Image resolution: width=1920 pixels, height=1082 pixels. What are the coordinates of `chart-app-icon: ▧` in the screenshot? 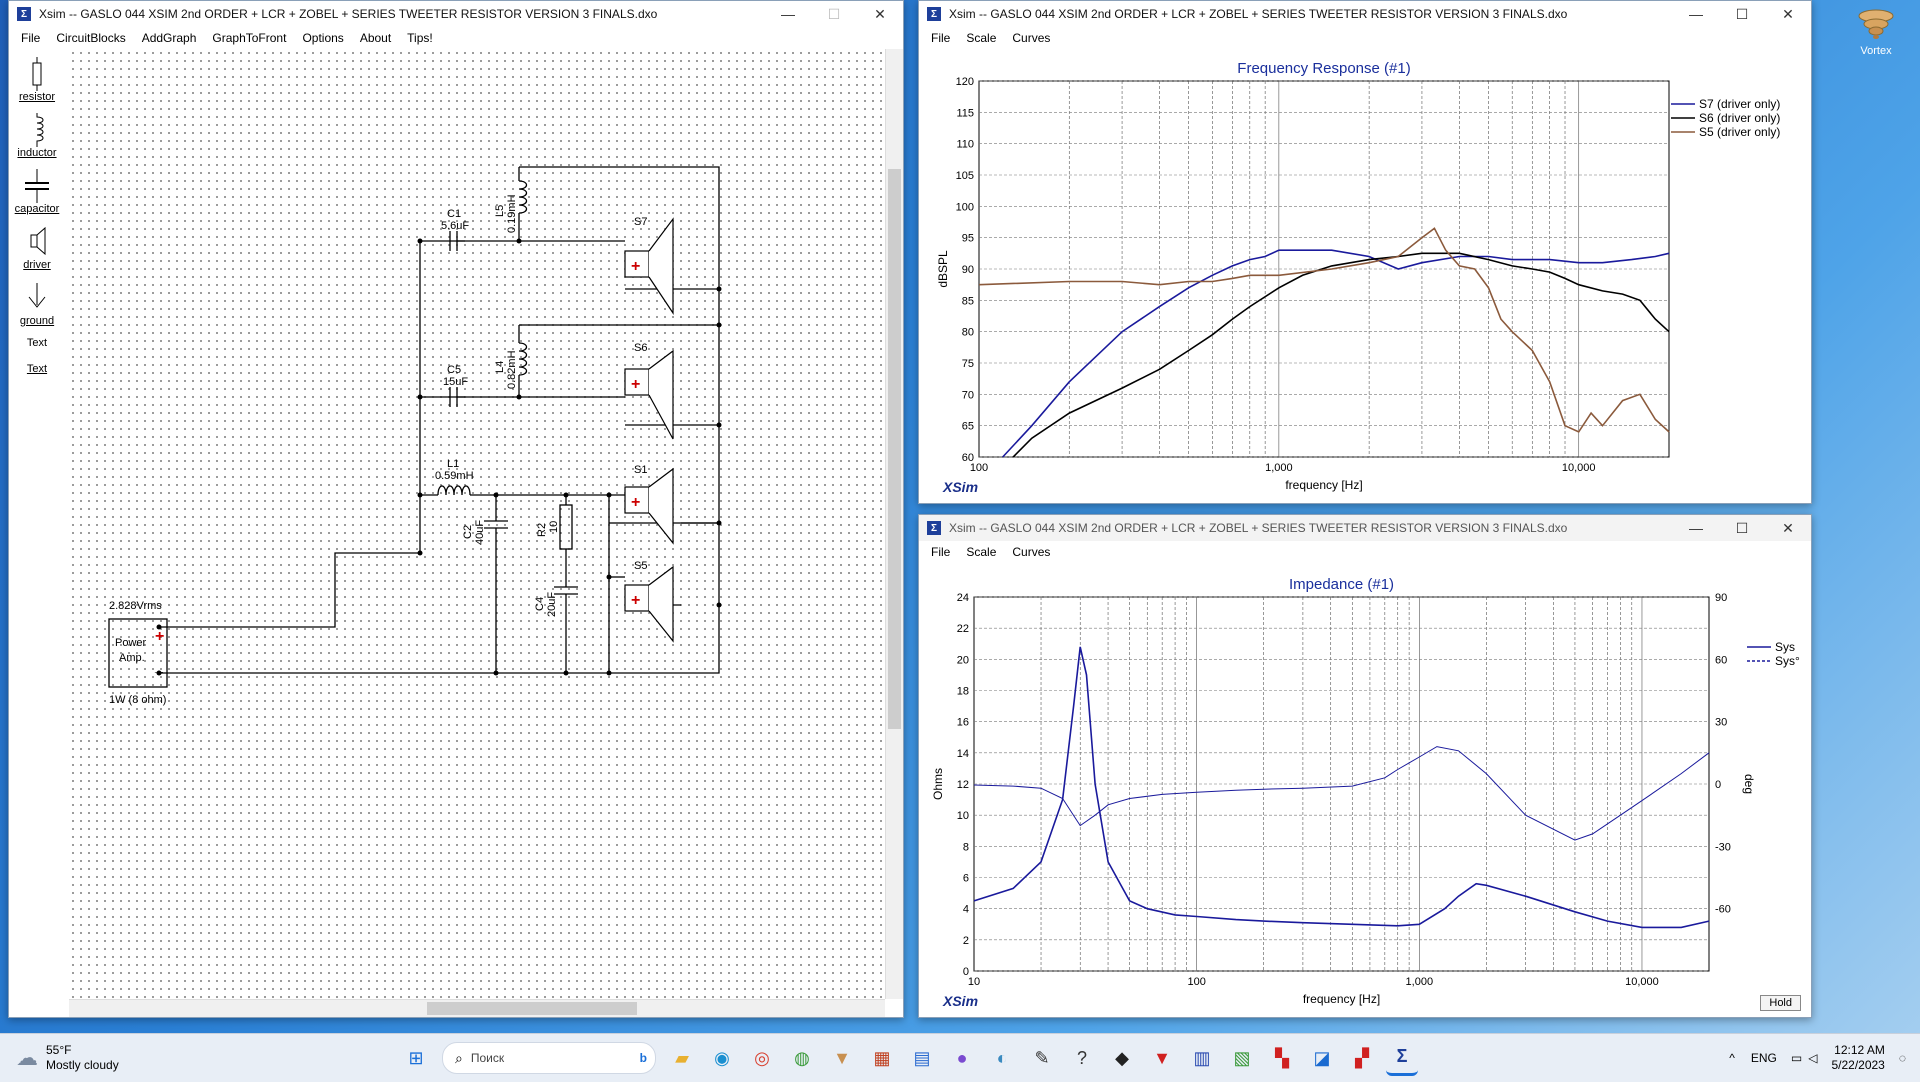 It's located at (1242, 1058).